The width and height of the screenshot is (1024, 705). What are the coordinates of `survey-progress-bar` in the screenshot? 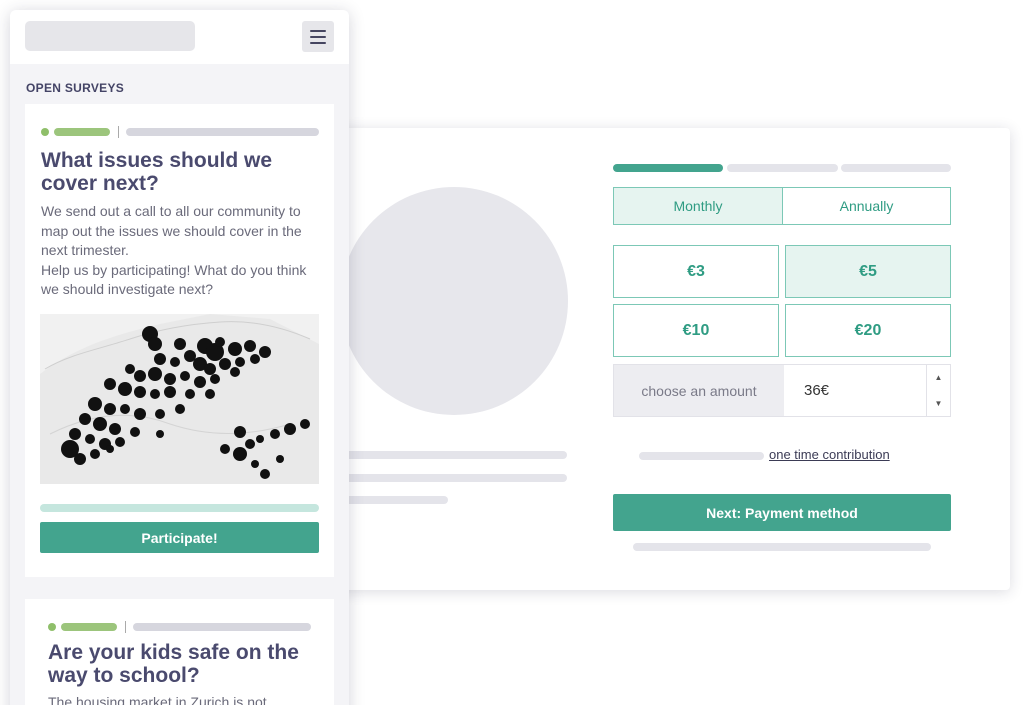 It's located at (179, 508).